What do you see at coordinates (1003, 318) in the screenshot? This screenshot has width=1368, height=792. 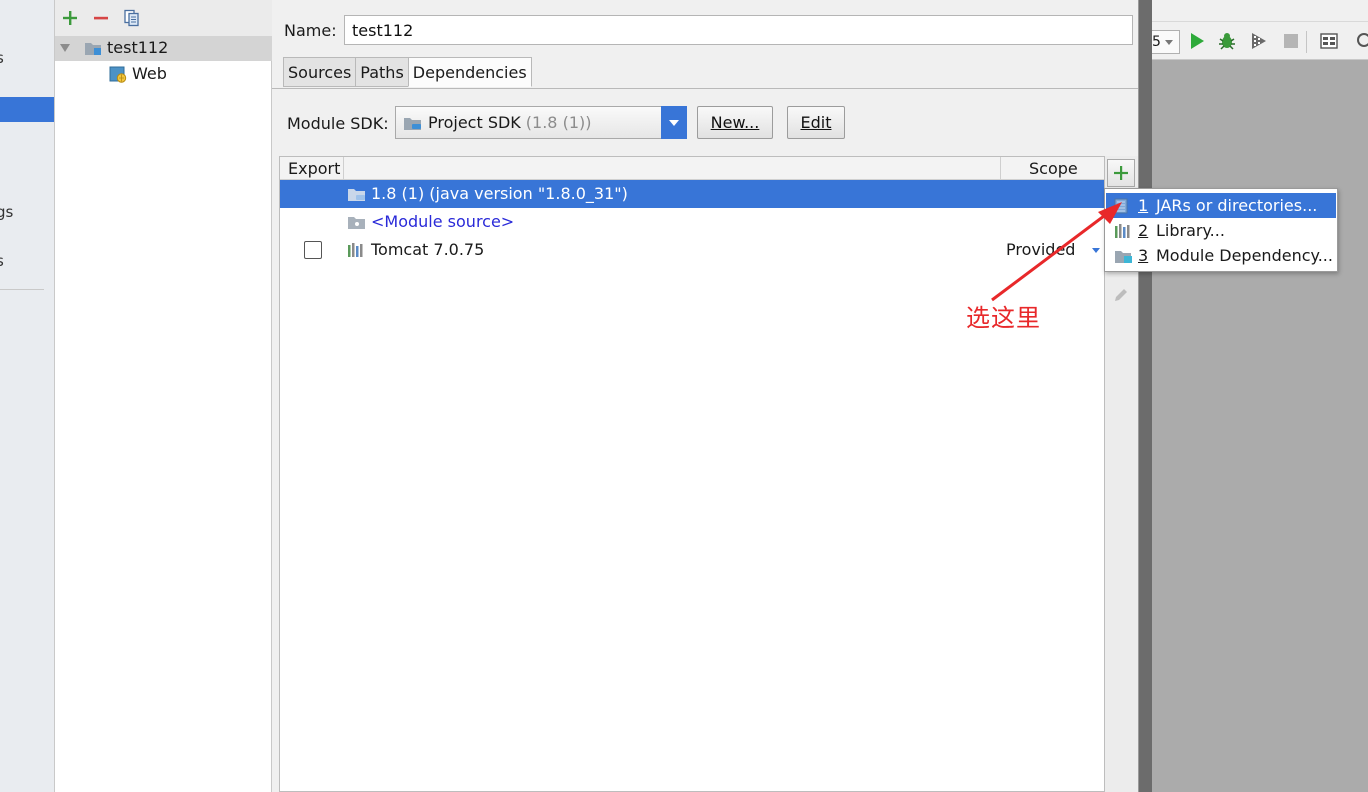 I see `annotation-text: 选这里` at bounding box center [1003, 318].